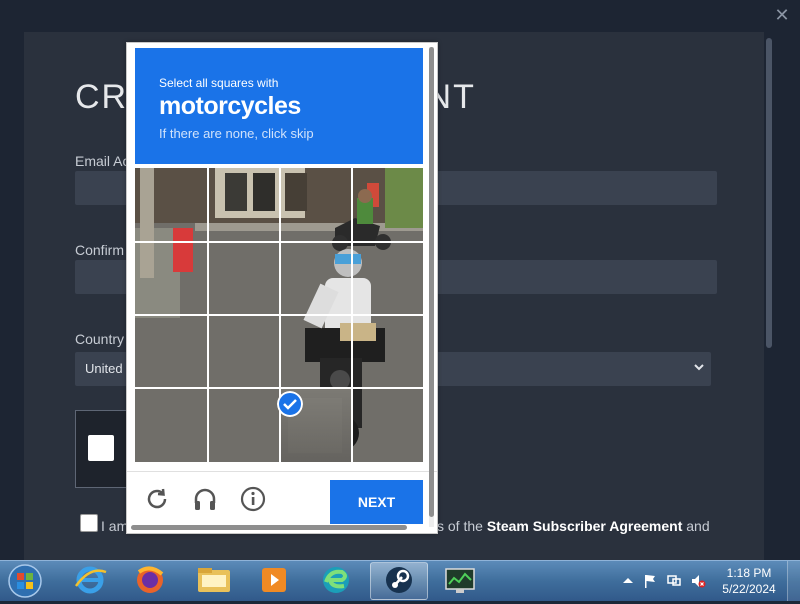 The height and width of the screenshot is (604, 800). Describe the element at coordinates (782, 15) in the screenshot. I see `close-icon: ✕` at that location.